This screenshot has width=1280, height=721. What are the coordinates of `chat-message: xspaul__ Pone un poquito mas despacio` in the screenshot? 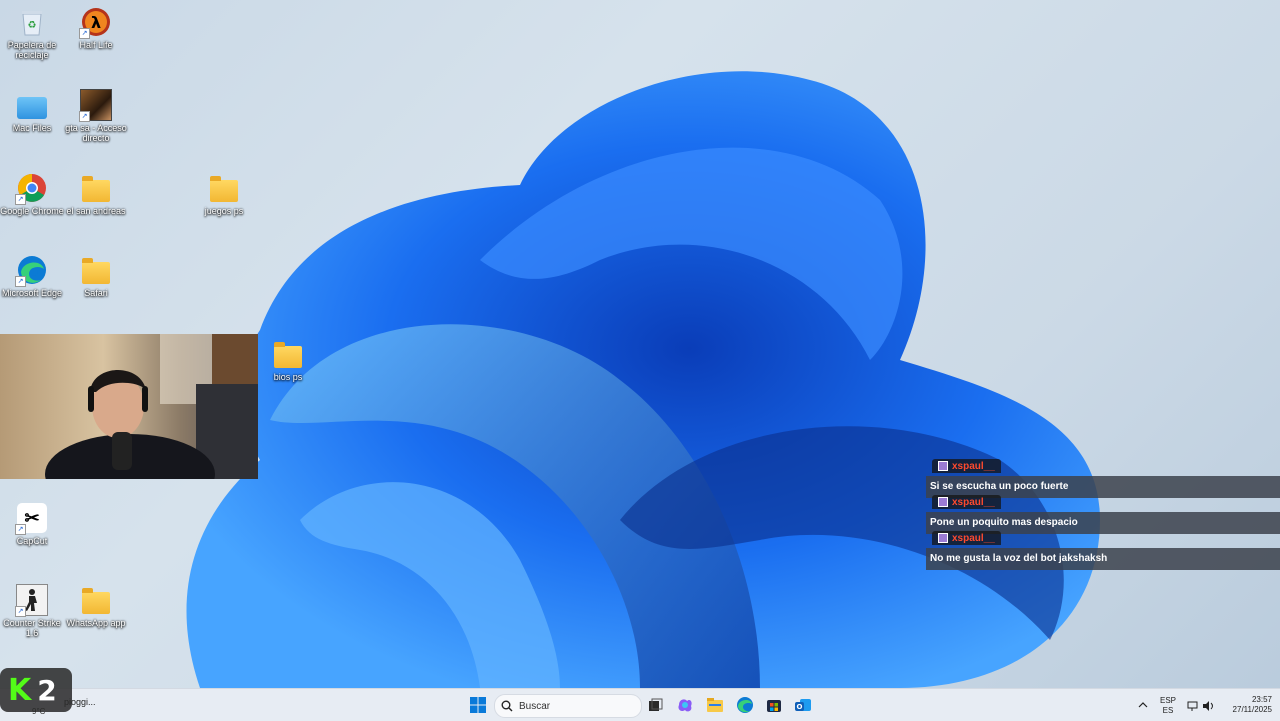 It's located at (1103, 514).